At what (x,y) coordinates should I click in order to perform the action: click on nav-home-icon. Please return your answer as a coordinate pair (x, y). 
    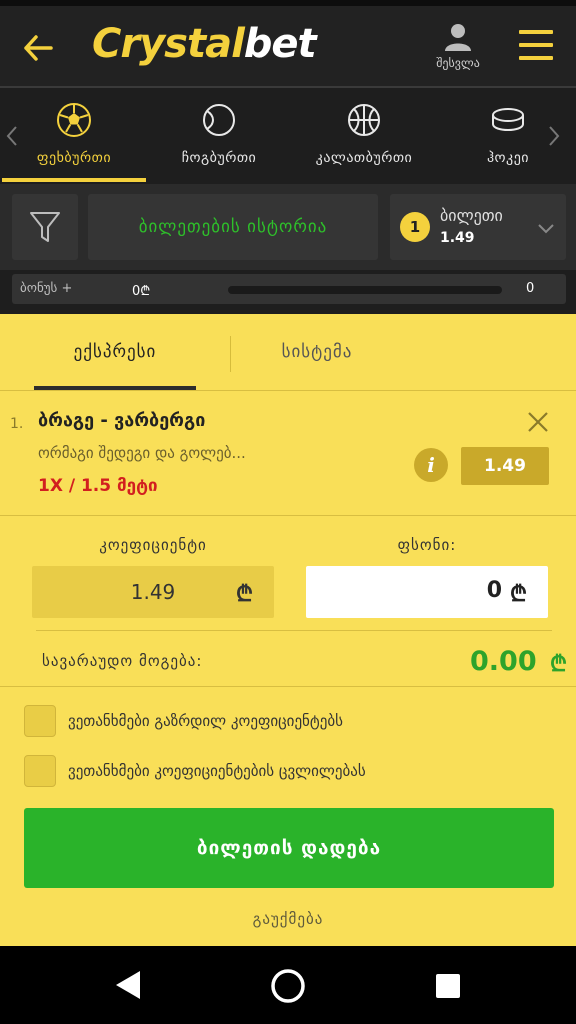
    Looking at the image, I should click on (288, 986).